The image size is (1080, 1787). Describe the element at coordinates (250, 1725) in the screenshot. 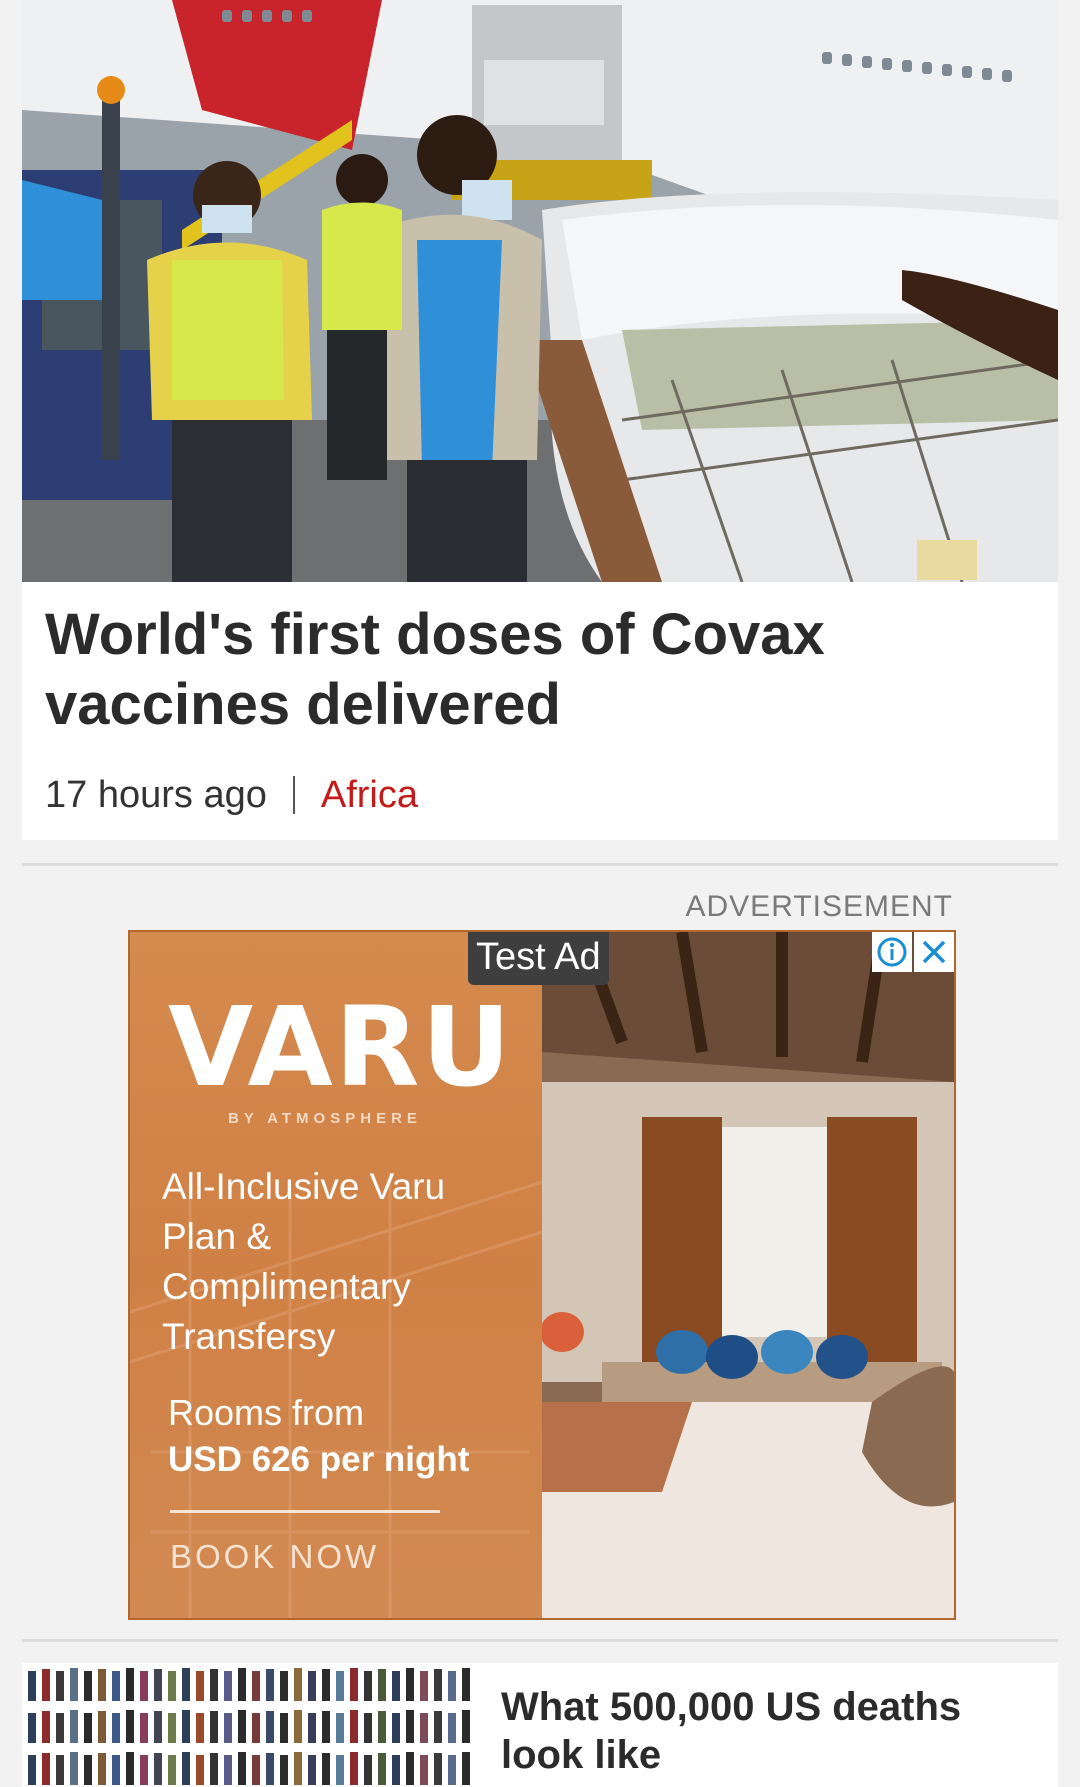

I see `next-story-thumbnail` at that location.